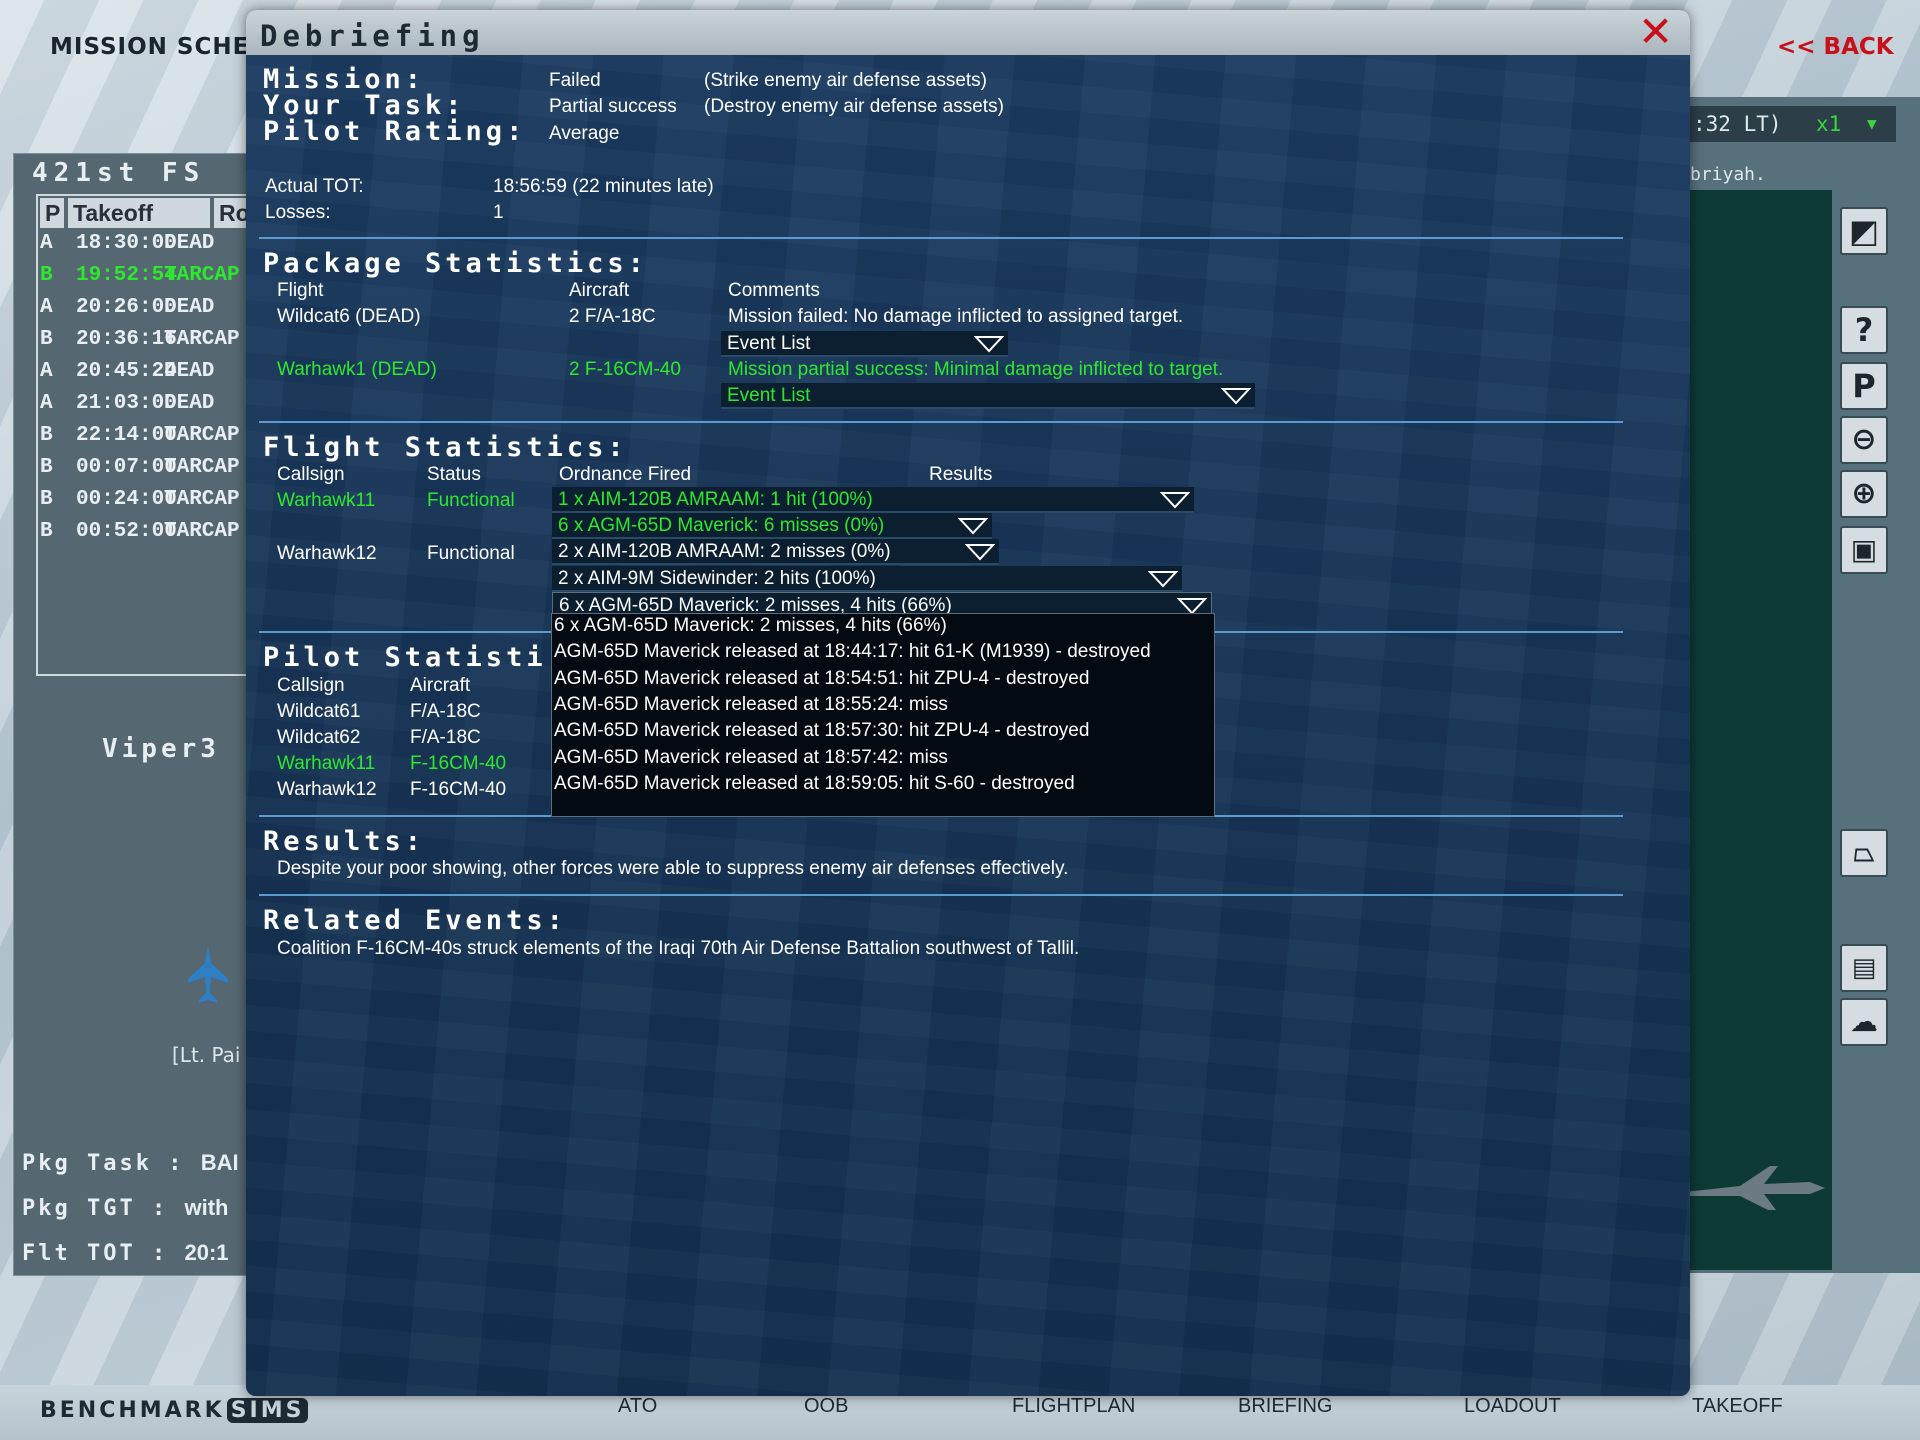  What do you see at coordinates (584, 133) in the screenshot?
I see `rating-value: Average` at bounding box center [584, 133].